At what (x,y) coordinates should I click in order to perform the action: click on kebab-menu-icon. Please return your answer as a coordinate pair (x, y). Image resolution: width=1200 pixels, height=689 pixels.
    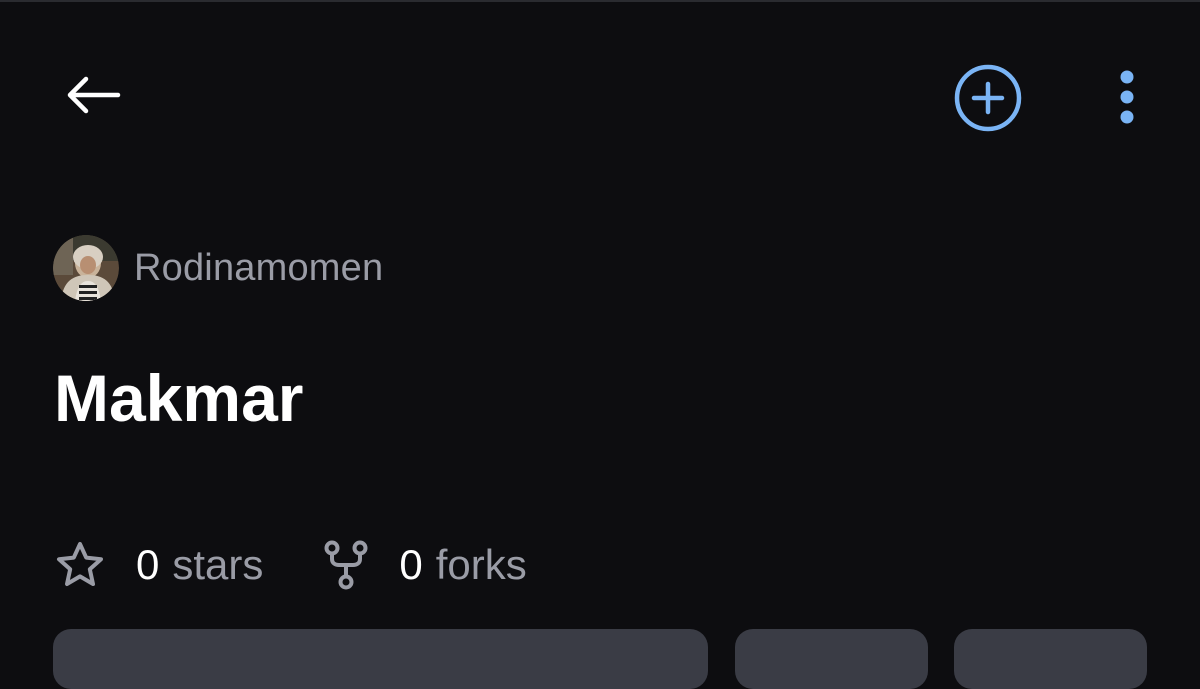
    Looking at the image, I should click on (1127, 97).